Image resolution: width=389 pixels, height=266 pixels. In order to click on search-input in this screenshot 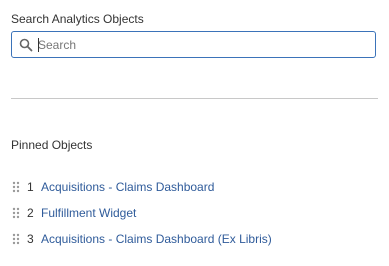, I will do `click(198, 44)`.